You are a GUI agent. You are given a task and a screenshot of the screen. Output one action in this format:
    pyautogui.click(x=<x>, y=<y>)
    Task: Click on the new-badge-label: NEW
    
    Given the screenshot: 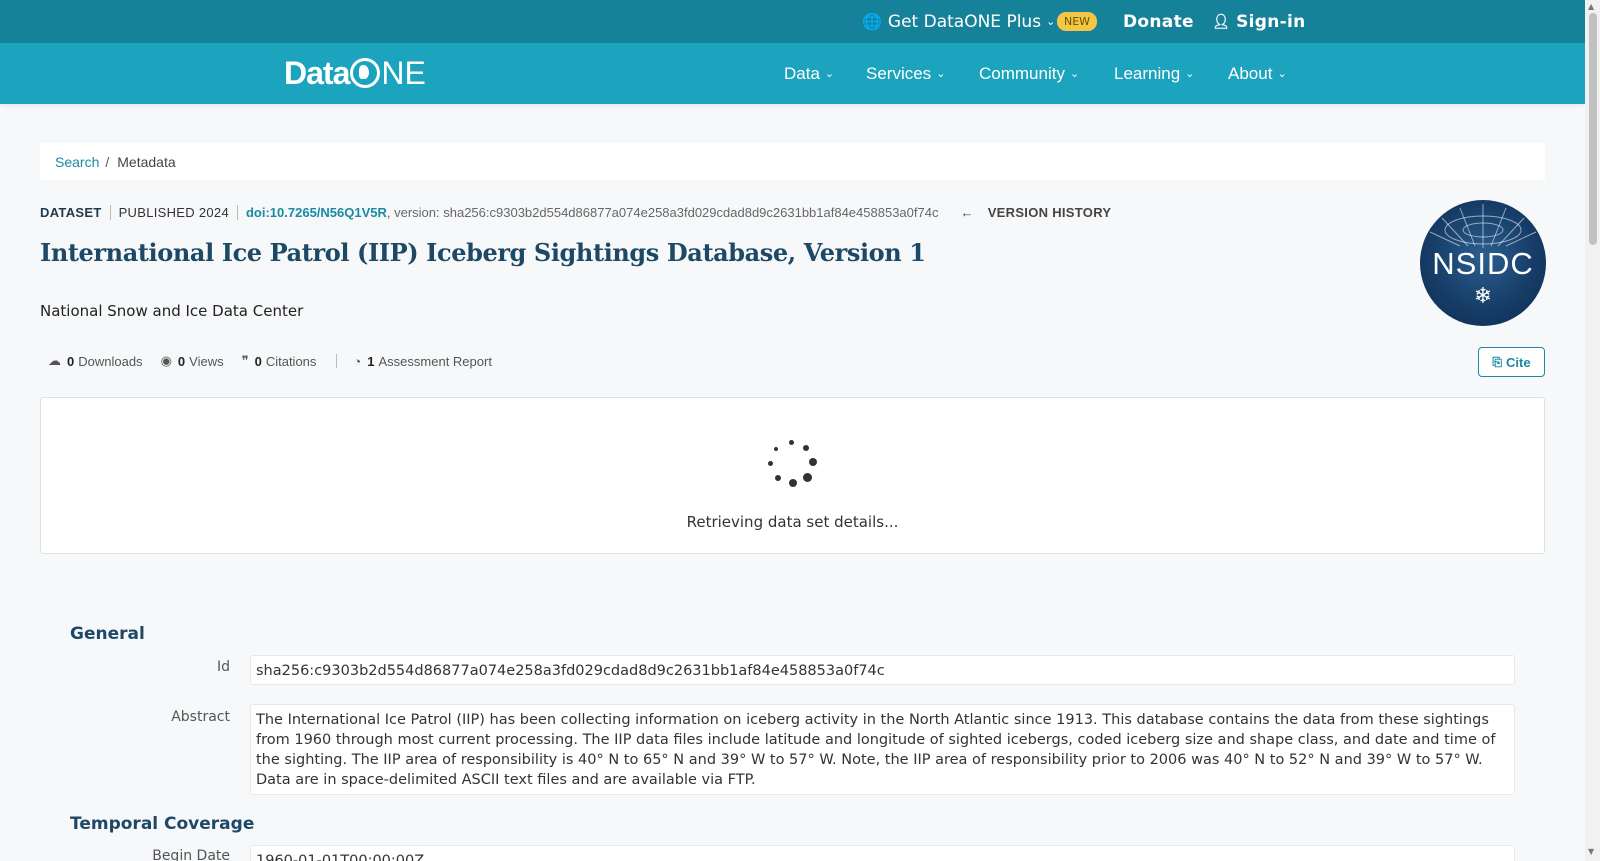 What is the action you would take?
    pyautogui.click(x=1077, y=21)
    